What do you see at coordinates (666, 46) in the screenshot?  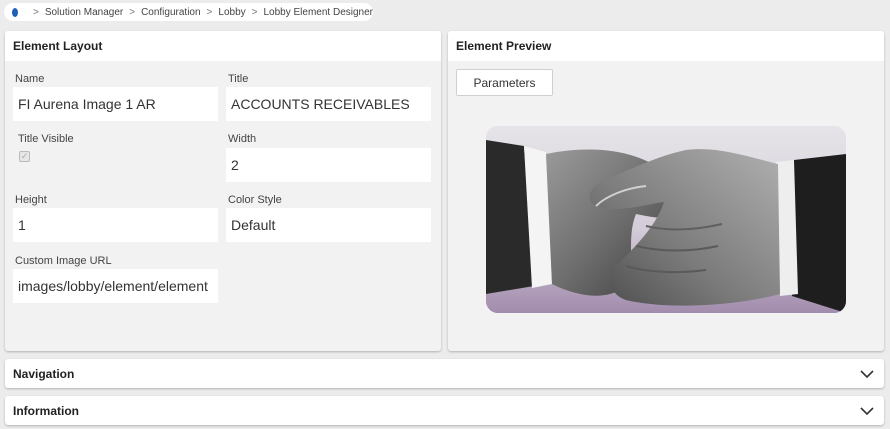 I see `element-preview-title: Element Preview` at bounding box center [666, 46].